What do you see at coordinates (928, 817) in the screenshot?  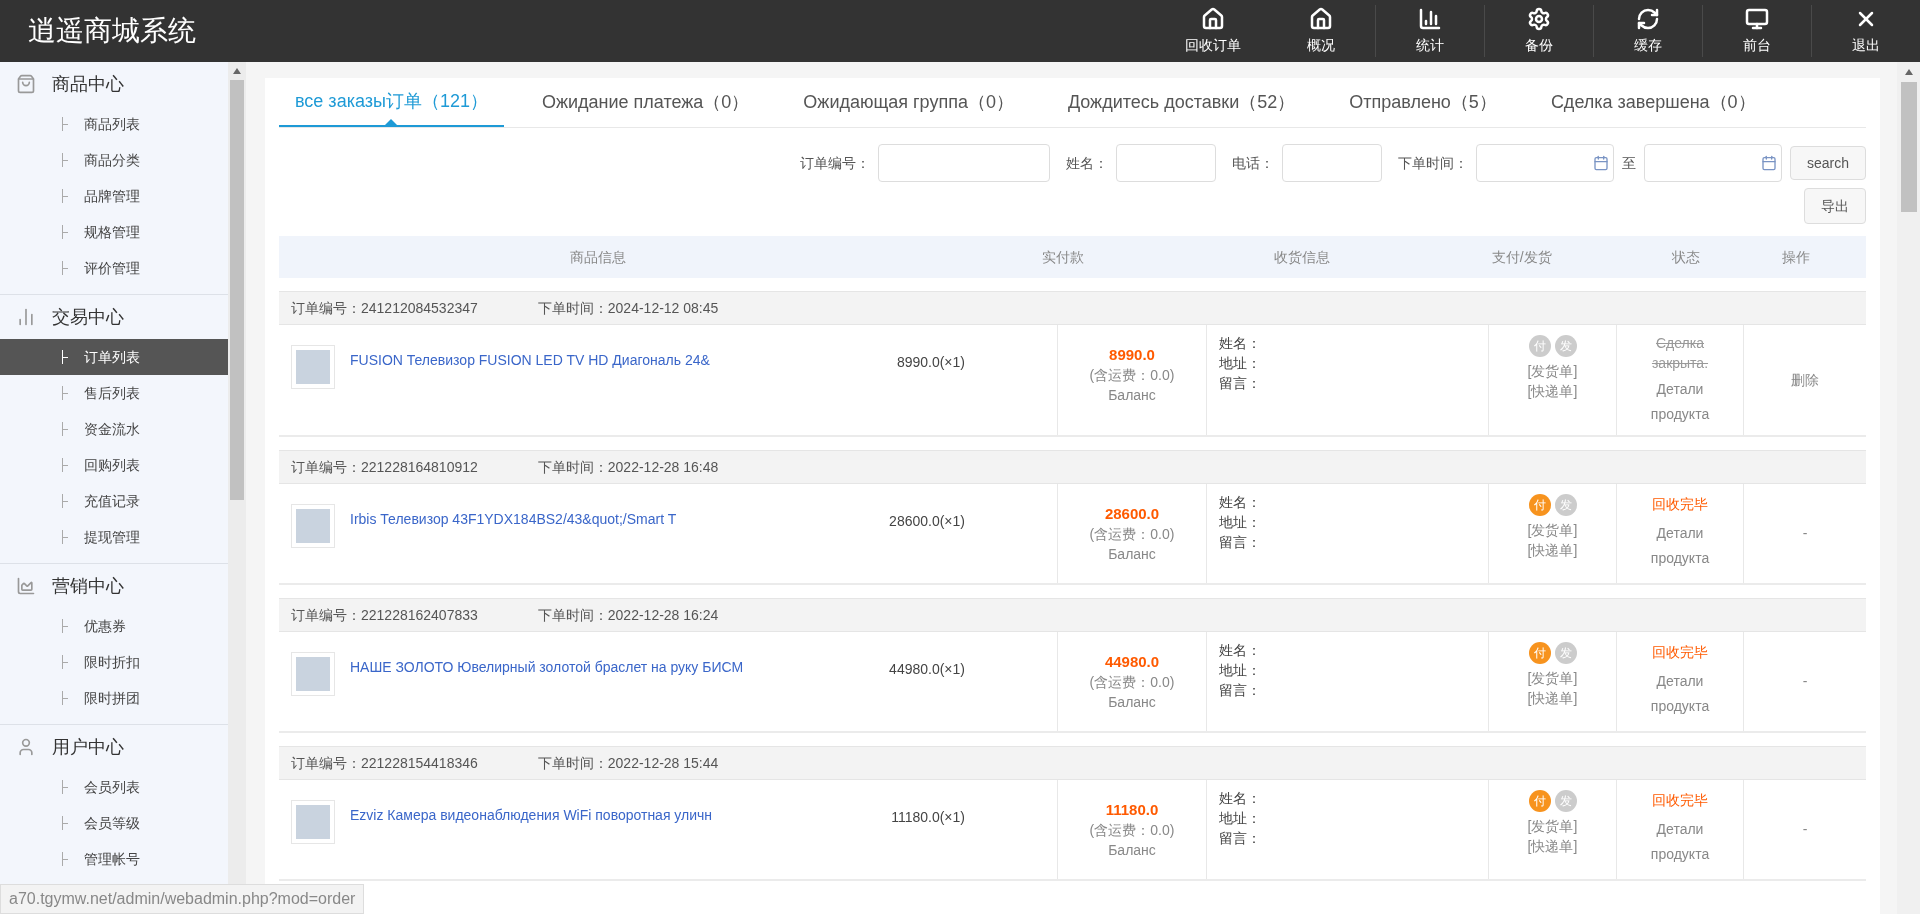 I see `unit-price: 11180.0(×1)` at bounding box center [928, 817].